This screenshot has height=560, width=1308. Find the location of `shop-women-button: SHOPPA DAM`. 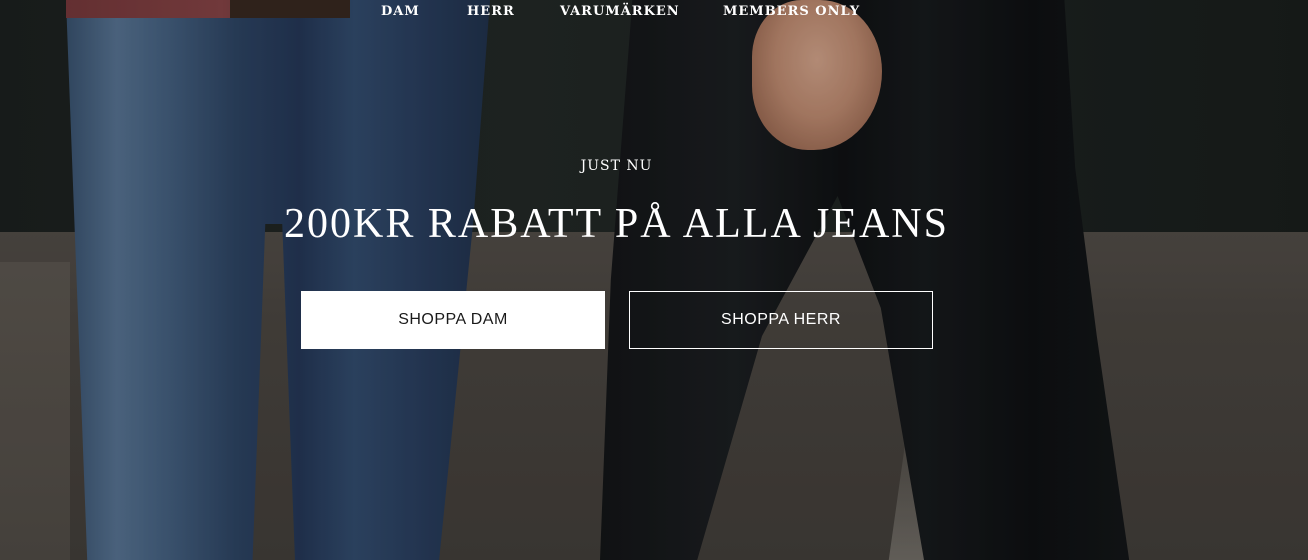

shop-women-button: SHOPPA DAM is located at coordinates (453, 320).